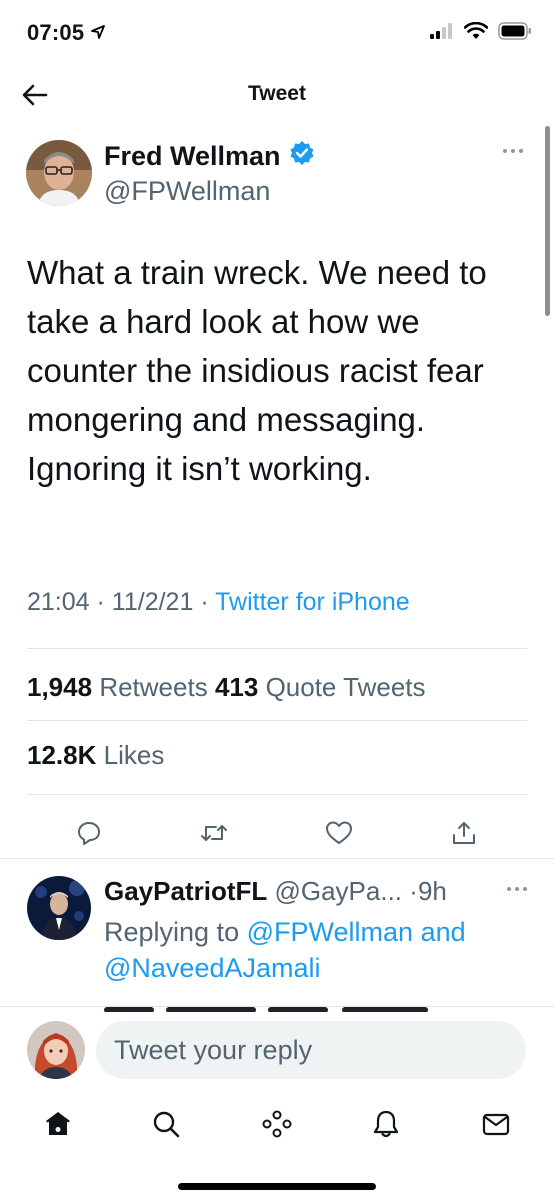 The image size is (554, 1200). What do you see at coordinates (62, 755) in the screenshot?
I see `likes-count: 12.8K` at bounding box center [62, 755].